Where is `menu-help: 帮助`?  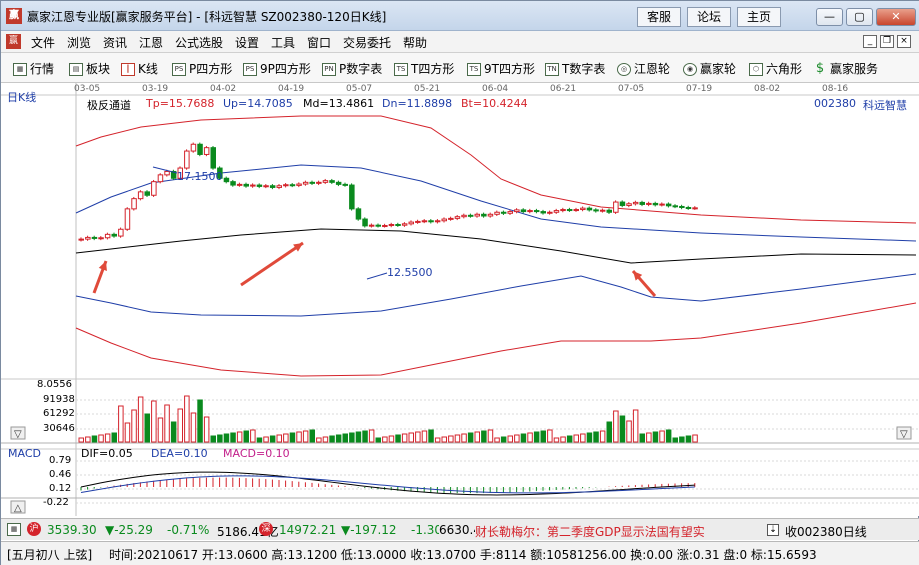
menu-help: 帮助 is located at coordinates (415, 42).